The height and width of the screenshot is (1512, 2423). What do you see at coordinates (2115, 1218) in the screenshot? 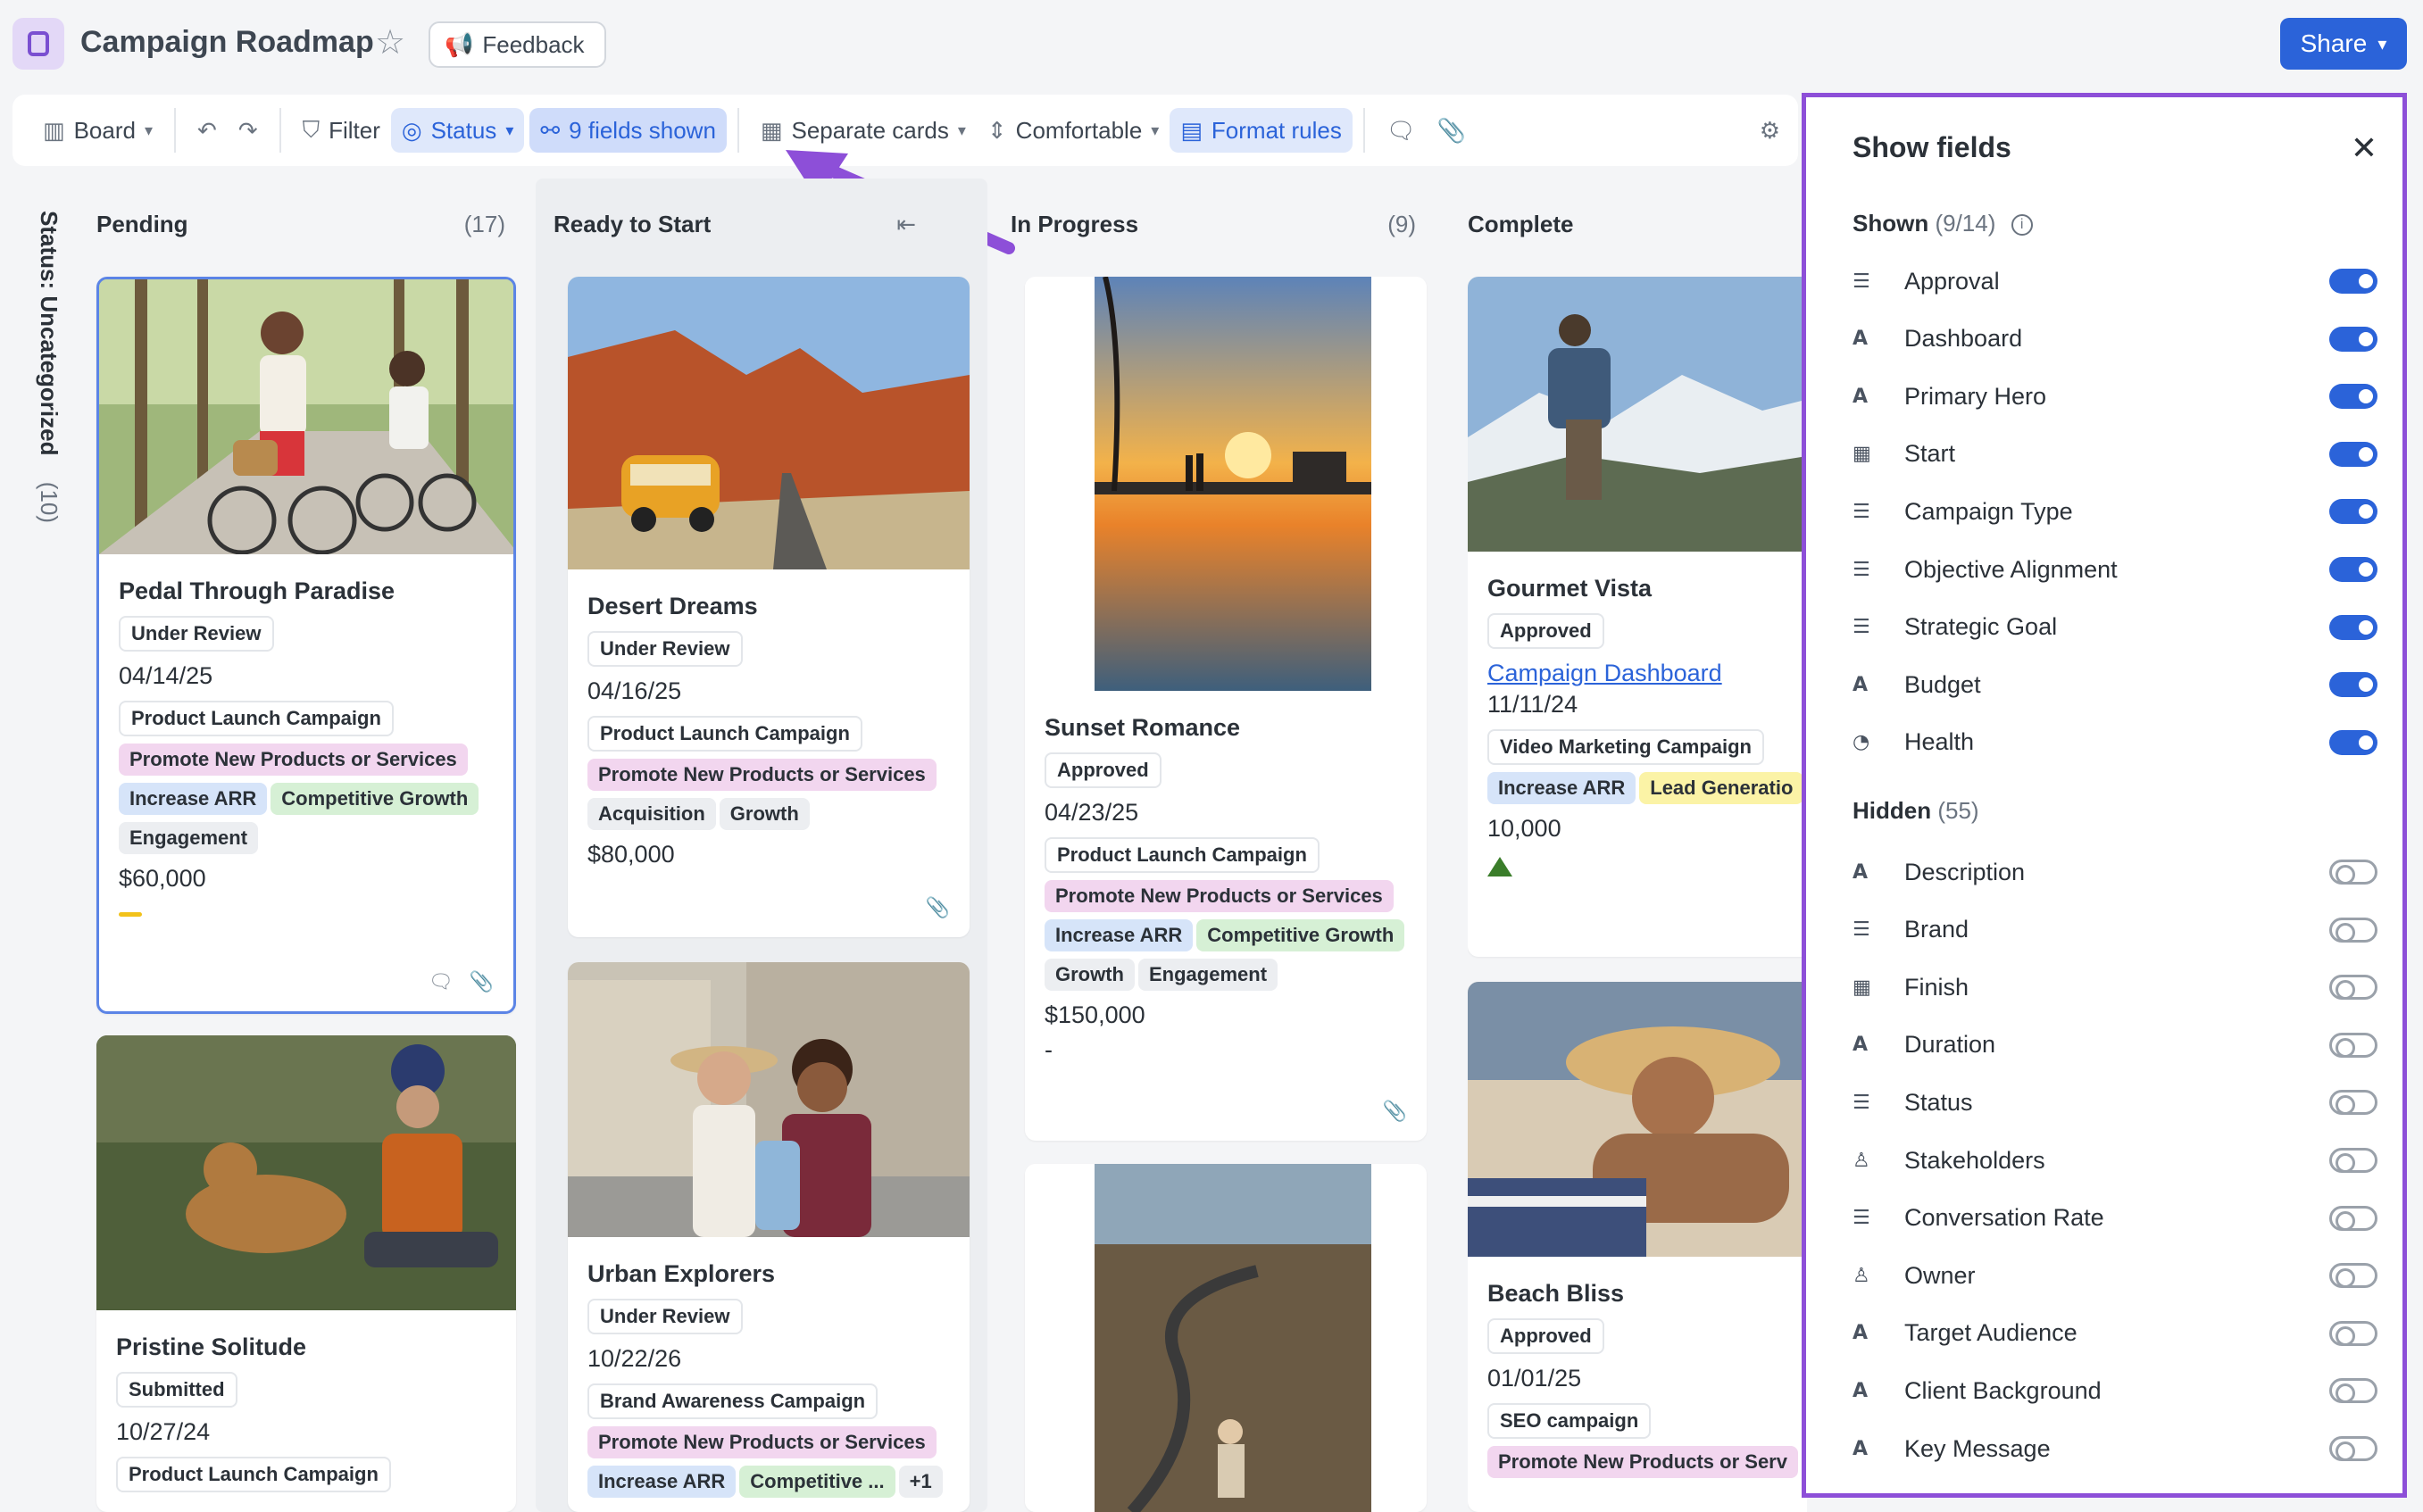
I see `field-row-conversation-rate: ☰ Conversation Rate` at bounding box center [2115, 1218].